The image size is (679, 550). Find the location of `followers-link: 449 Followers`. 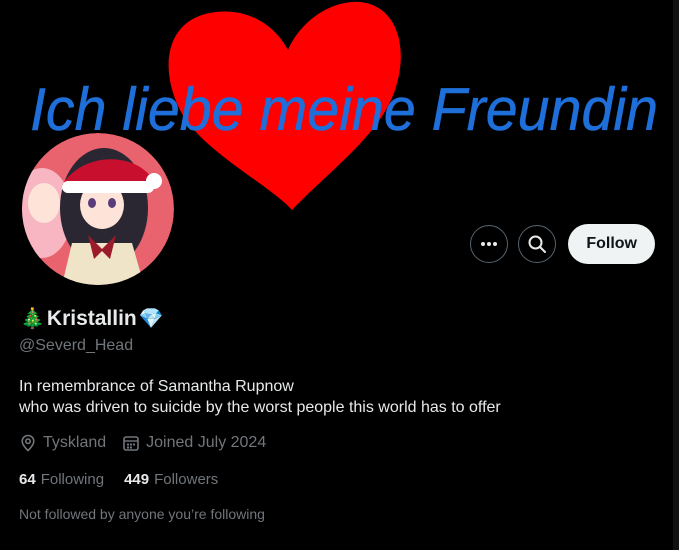

followers-link: 449 Followers is located at coordinates (171, 479).